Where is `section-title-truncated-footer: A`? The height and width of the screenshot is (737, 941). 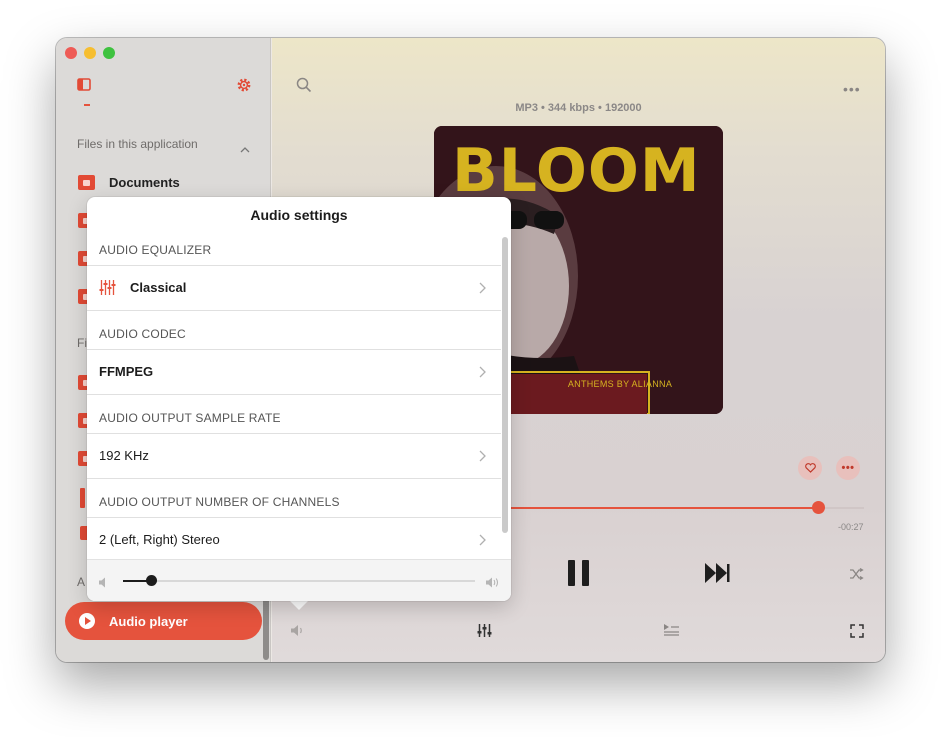
section-title-truncated-footer: A is located at coordinates (81, 582).